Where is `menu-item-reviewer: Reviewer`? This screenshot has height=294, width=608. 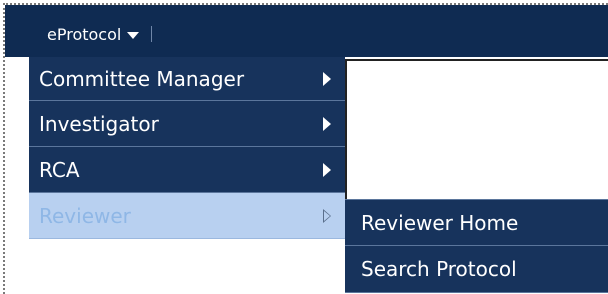 menu-item-reviewer: Reviewer is located at coordinates (187, 216).